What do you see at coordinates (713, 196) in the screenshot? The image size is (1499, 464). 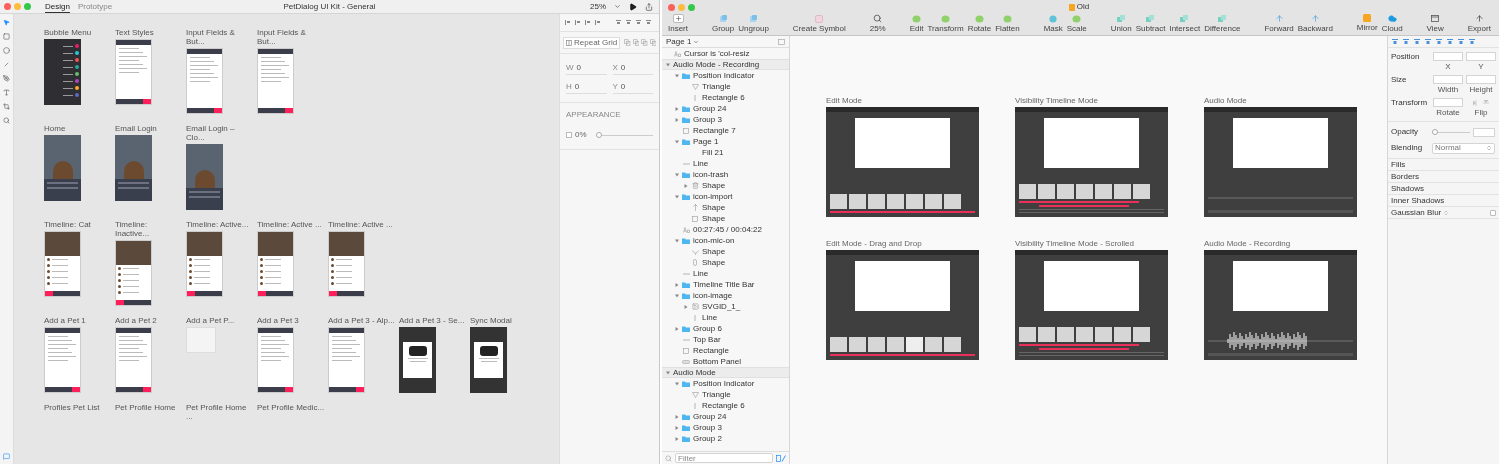 I see `layer-name: icon-import` at bounding box center [713, 196].